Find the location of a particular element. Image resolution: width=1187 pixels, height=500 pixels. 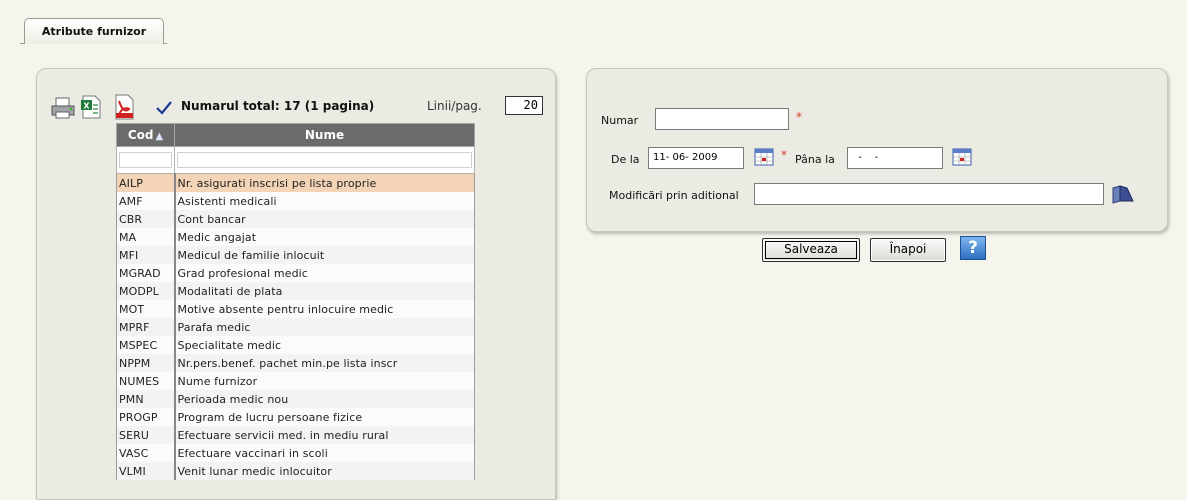

table-row: MOT Motive absente pentru inlocuire medic is located at coordinates (295, 309).